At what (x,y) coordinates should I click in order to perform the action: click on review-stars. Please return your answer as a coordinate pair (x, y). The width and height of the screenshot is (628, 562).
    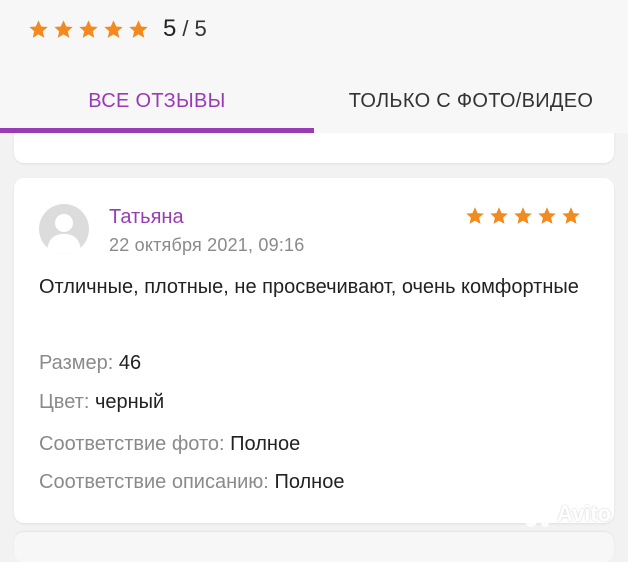
    Looking at the image, I should click on (523, 216).